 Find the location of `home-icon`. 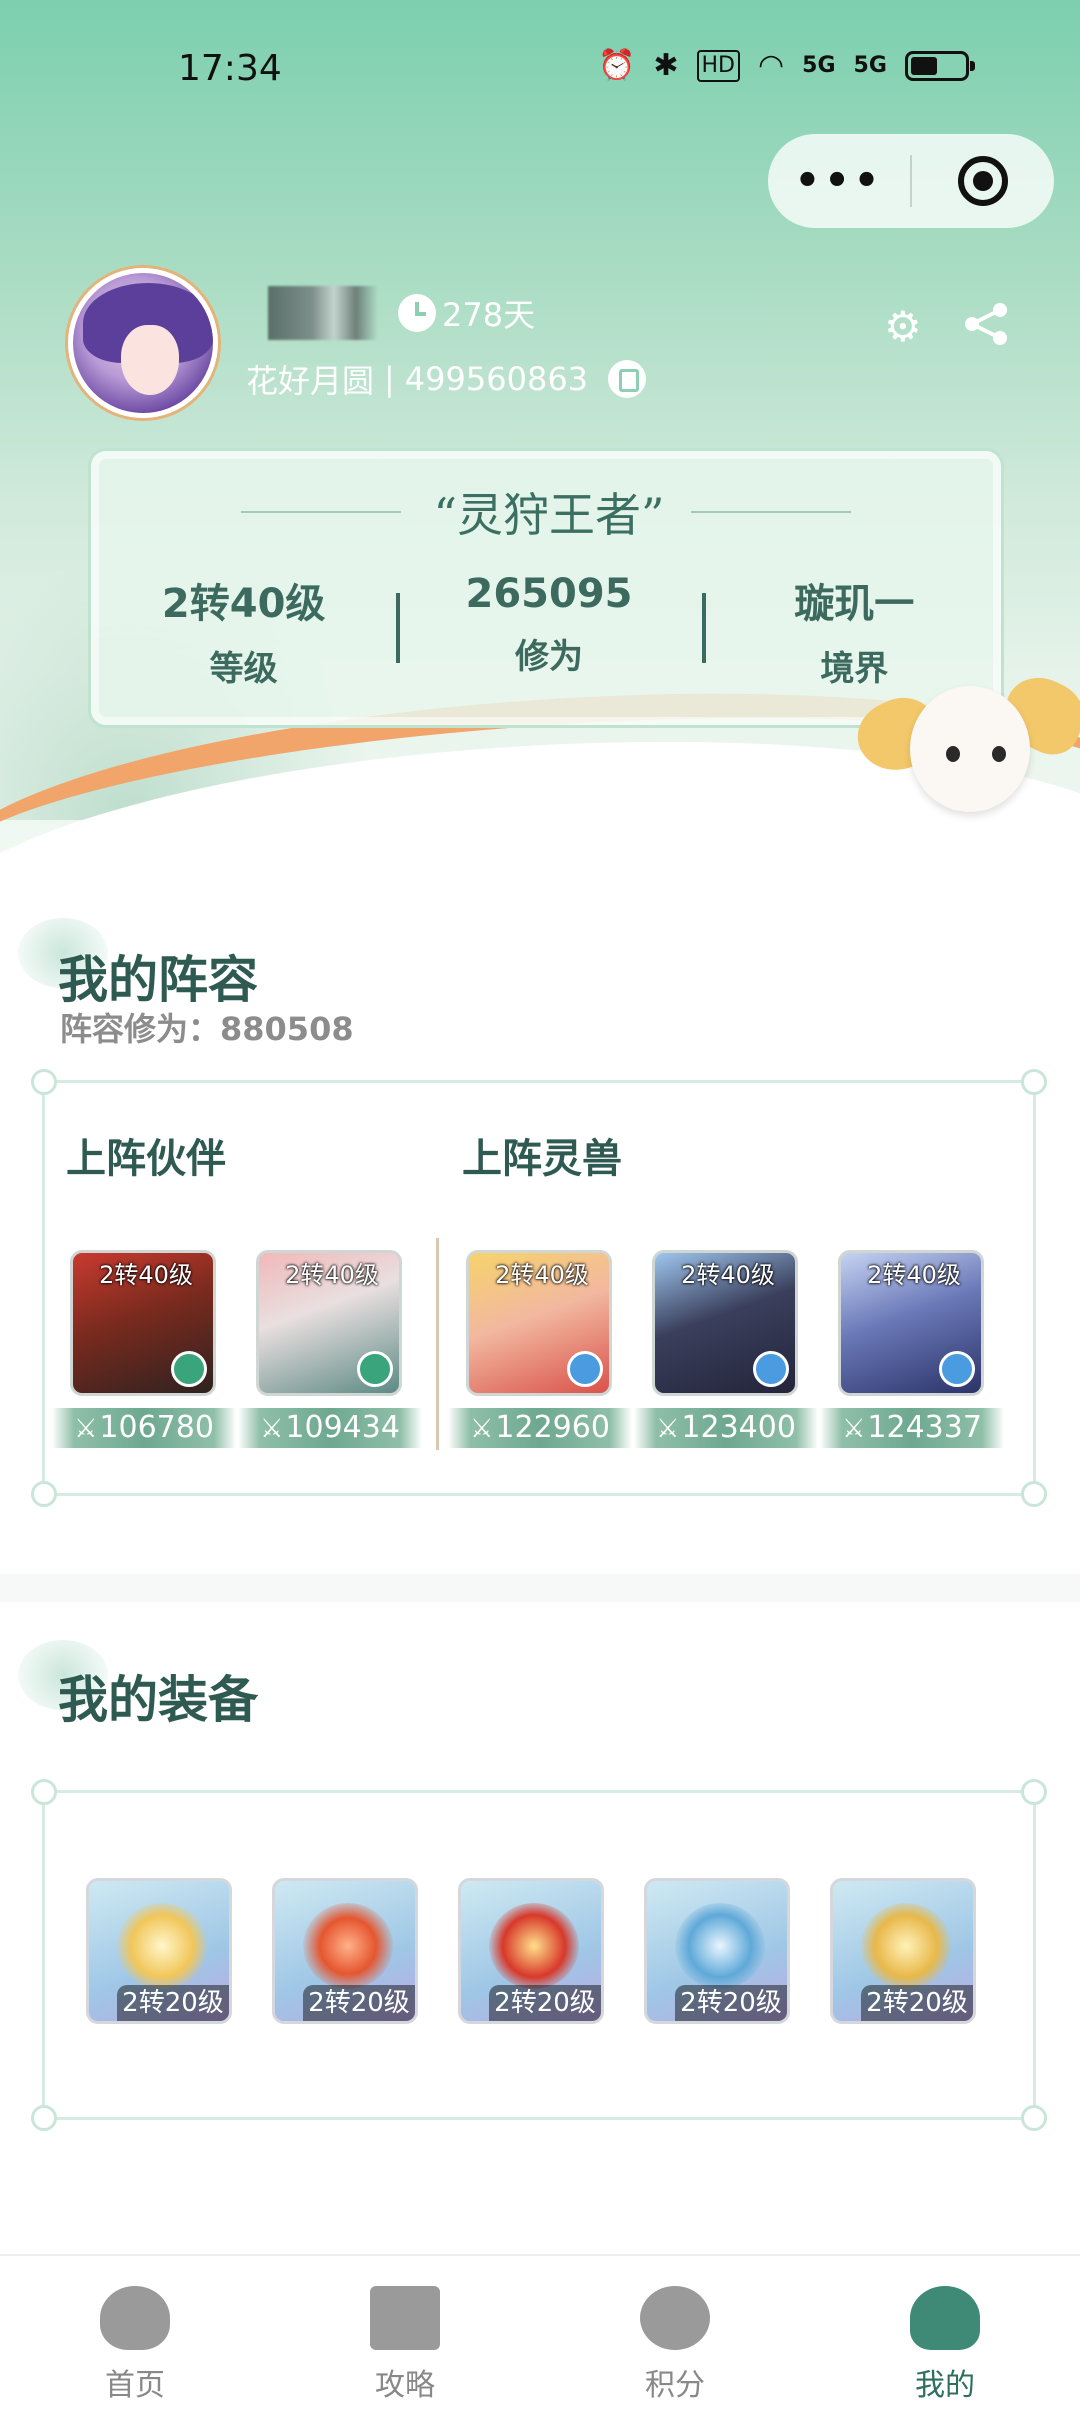

home-icon is located at coordinates (135, 2318).